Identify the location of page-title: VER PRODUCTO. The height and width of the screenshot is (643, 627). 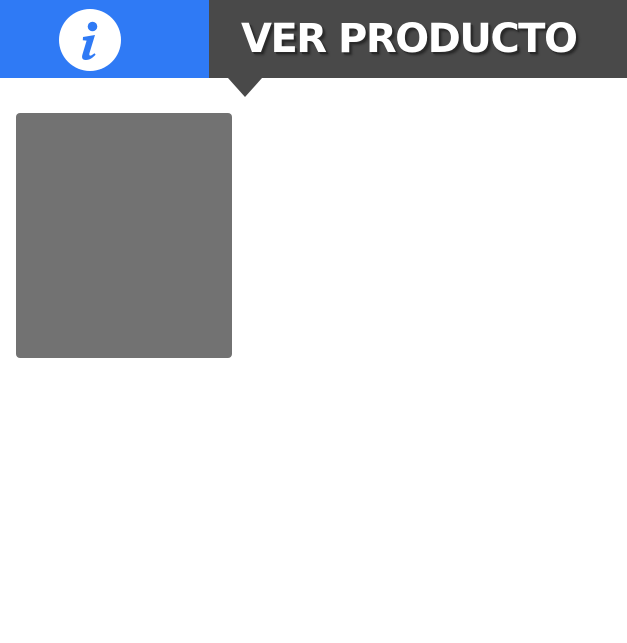
(409, 39).